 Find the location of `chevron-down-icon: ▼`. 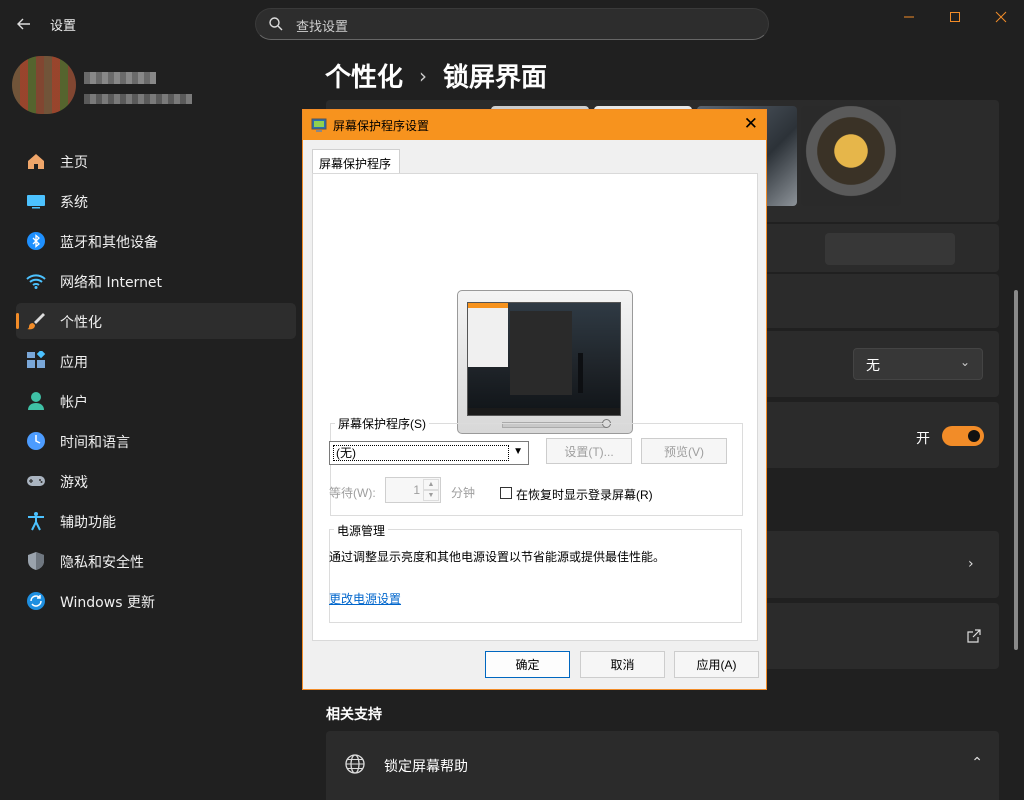

chevron-down-icon: ▼ is located at coordinates (518, 451).